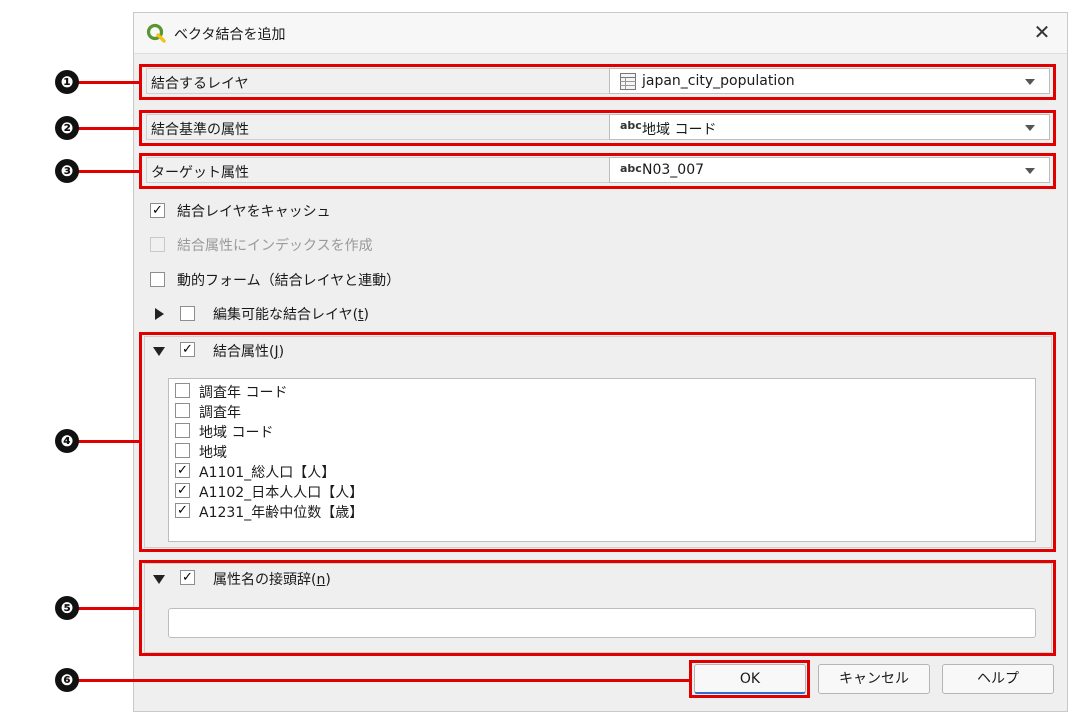 This screenshot has width=1080, height=719. What do you see at coordinates (213, 453) in the screenshot?
I see `field-label: 地域` at bounding box center [213, 453].